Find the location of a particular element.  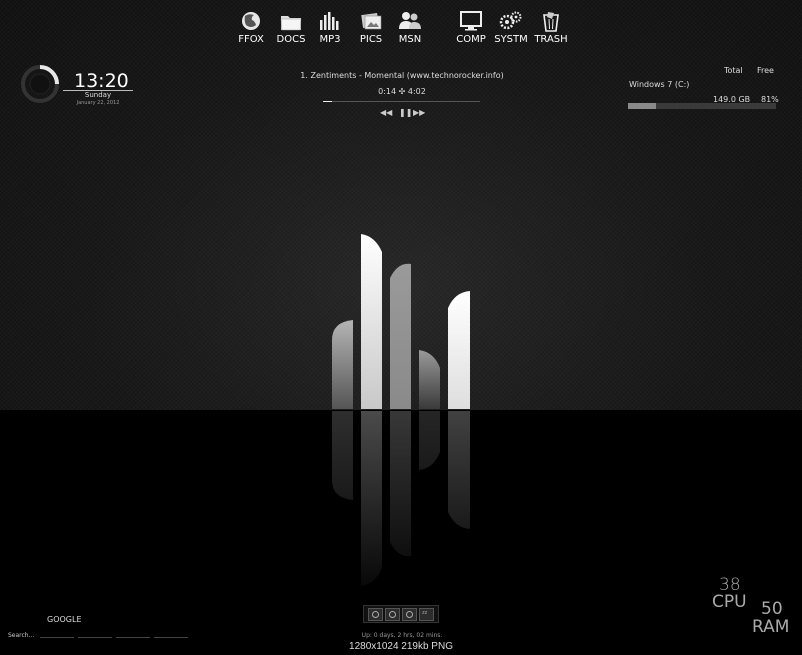

logo-bars is located at coordinates (401, 321).